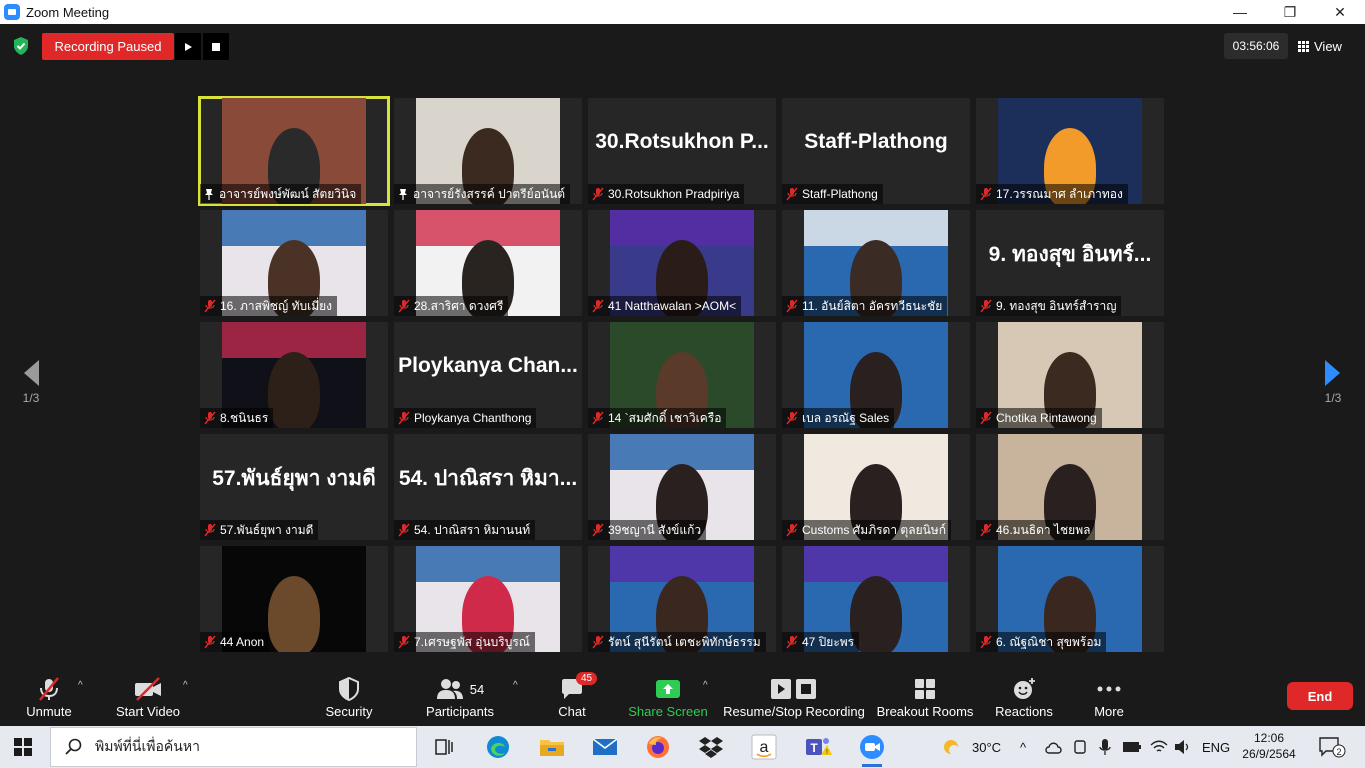 This screenshot has height=768, width=1365. I want to click on participant-tile: 30.Rotsukhon P... 30.Rotsukhon Pradpiriya, so click(682, 151).